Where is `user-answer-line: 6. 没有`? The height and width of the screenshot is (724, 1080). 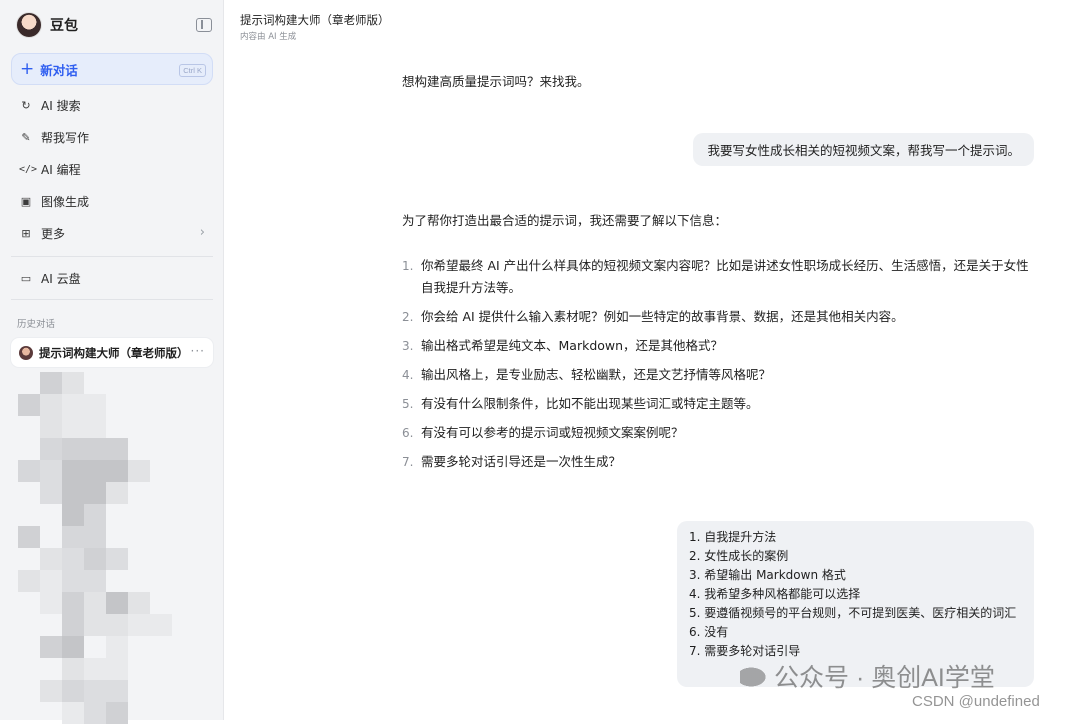 user-answer-line: 6. 没有 is located at coordinates (709, 632).